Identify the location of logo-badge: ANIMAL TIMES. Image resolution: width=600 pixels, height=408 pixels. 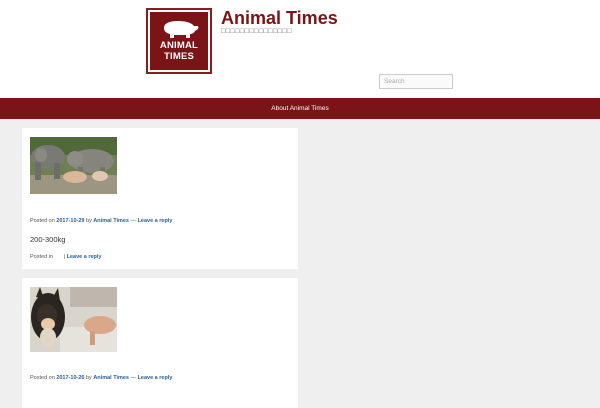
(179, 41).